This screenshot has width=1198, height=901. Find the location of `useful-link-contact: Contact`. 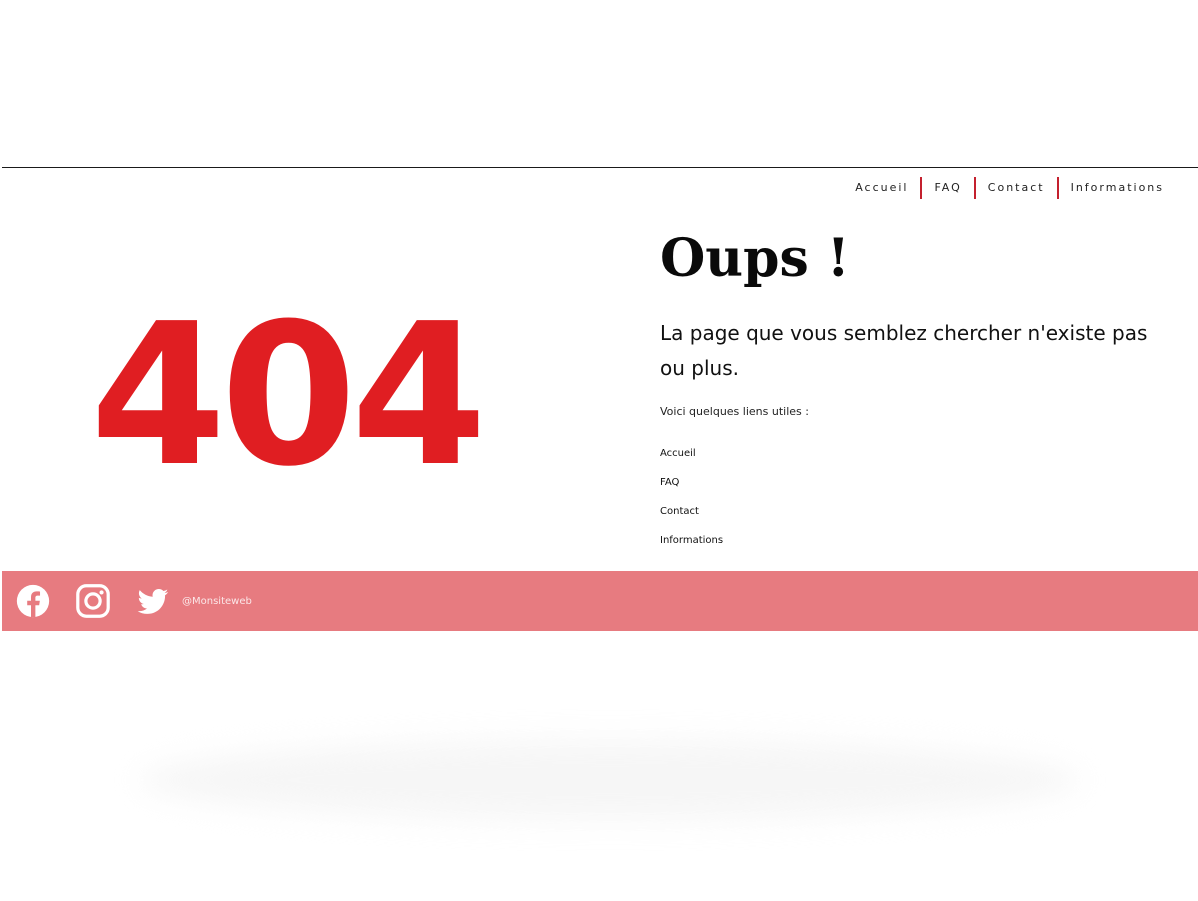

useful-link-contact: Contact is located at coordinates (679, 511).